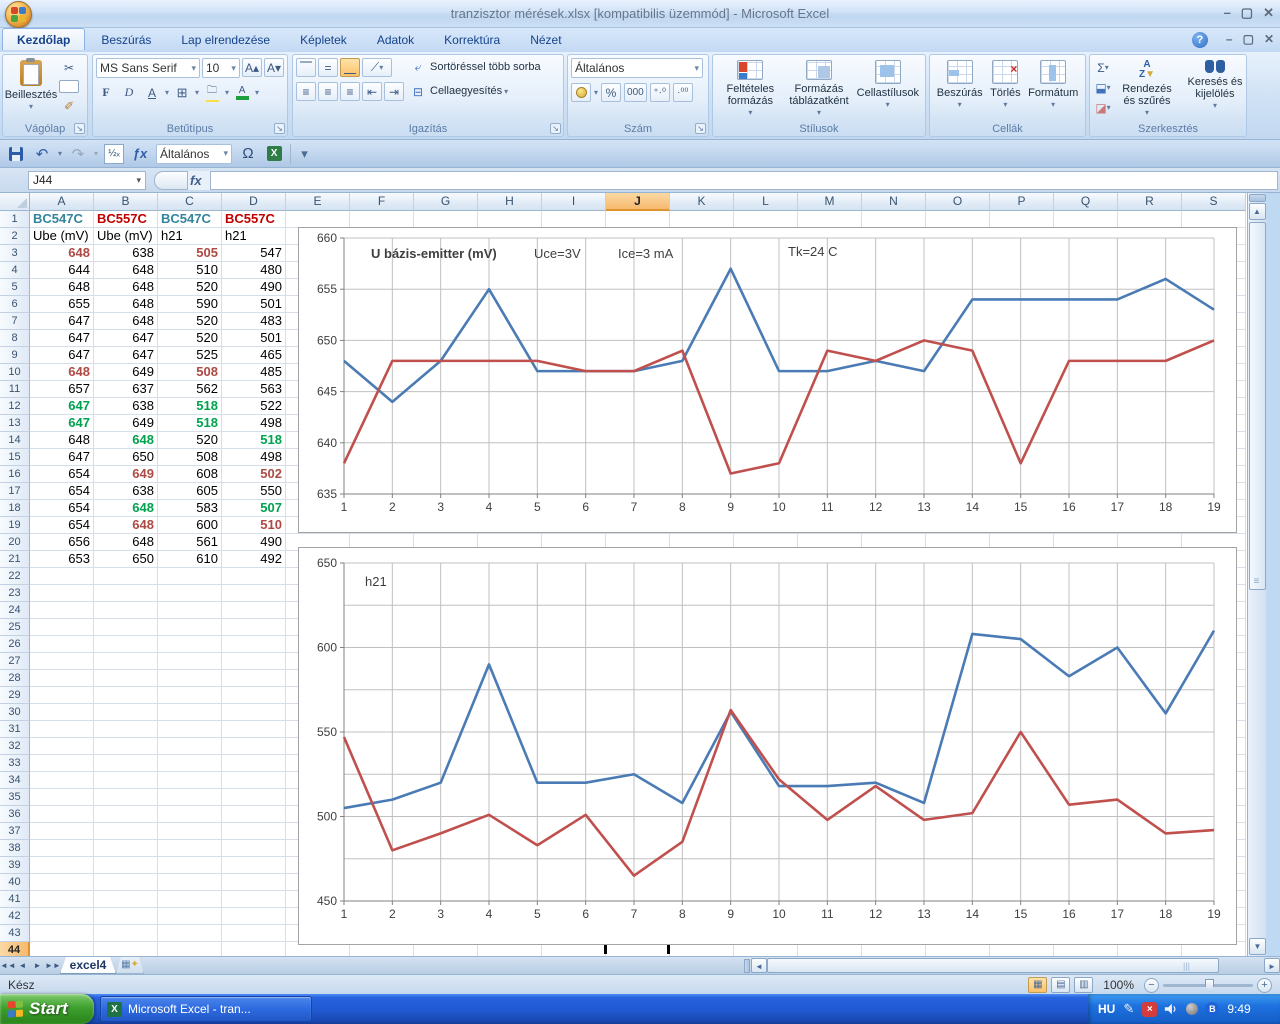 This screenshot has height=1024, width=1280. Describe the element at coordinates (62, 712) in the screenshot. I see `cell-A30` at that location.